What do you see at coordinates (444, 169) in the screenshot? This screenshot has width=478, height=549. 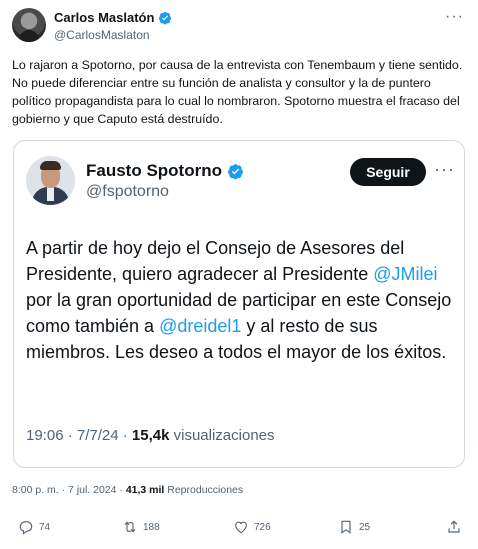 I see `quoted-more-options-icon: ···` at bounding box center [444, 169].